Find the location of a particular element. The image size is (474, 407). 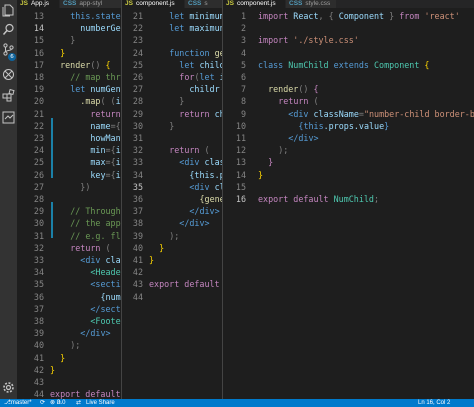

code-line: 26 key={inde is located at coordinates (69, 175).